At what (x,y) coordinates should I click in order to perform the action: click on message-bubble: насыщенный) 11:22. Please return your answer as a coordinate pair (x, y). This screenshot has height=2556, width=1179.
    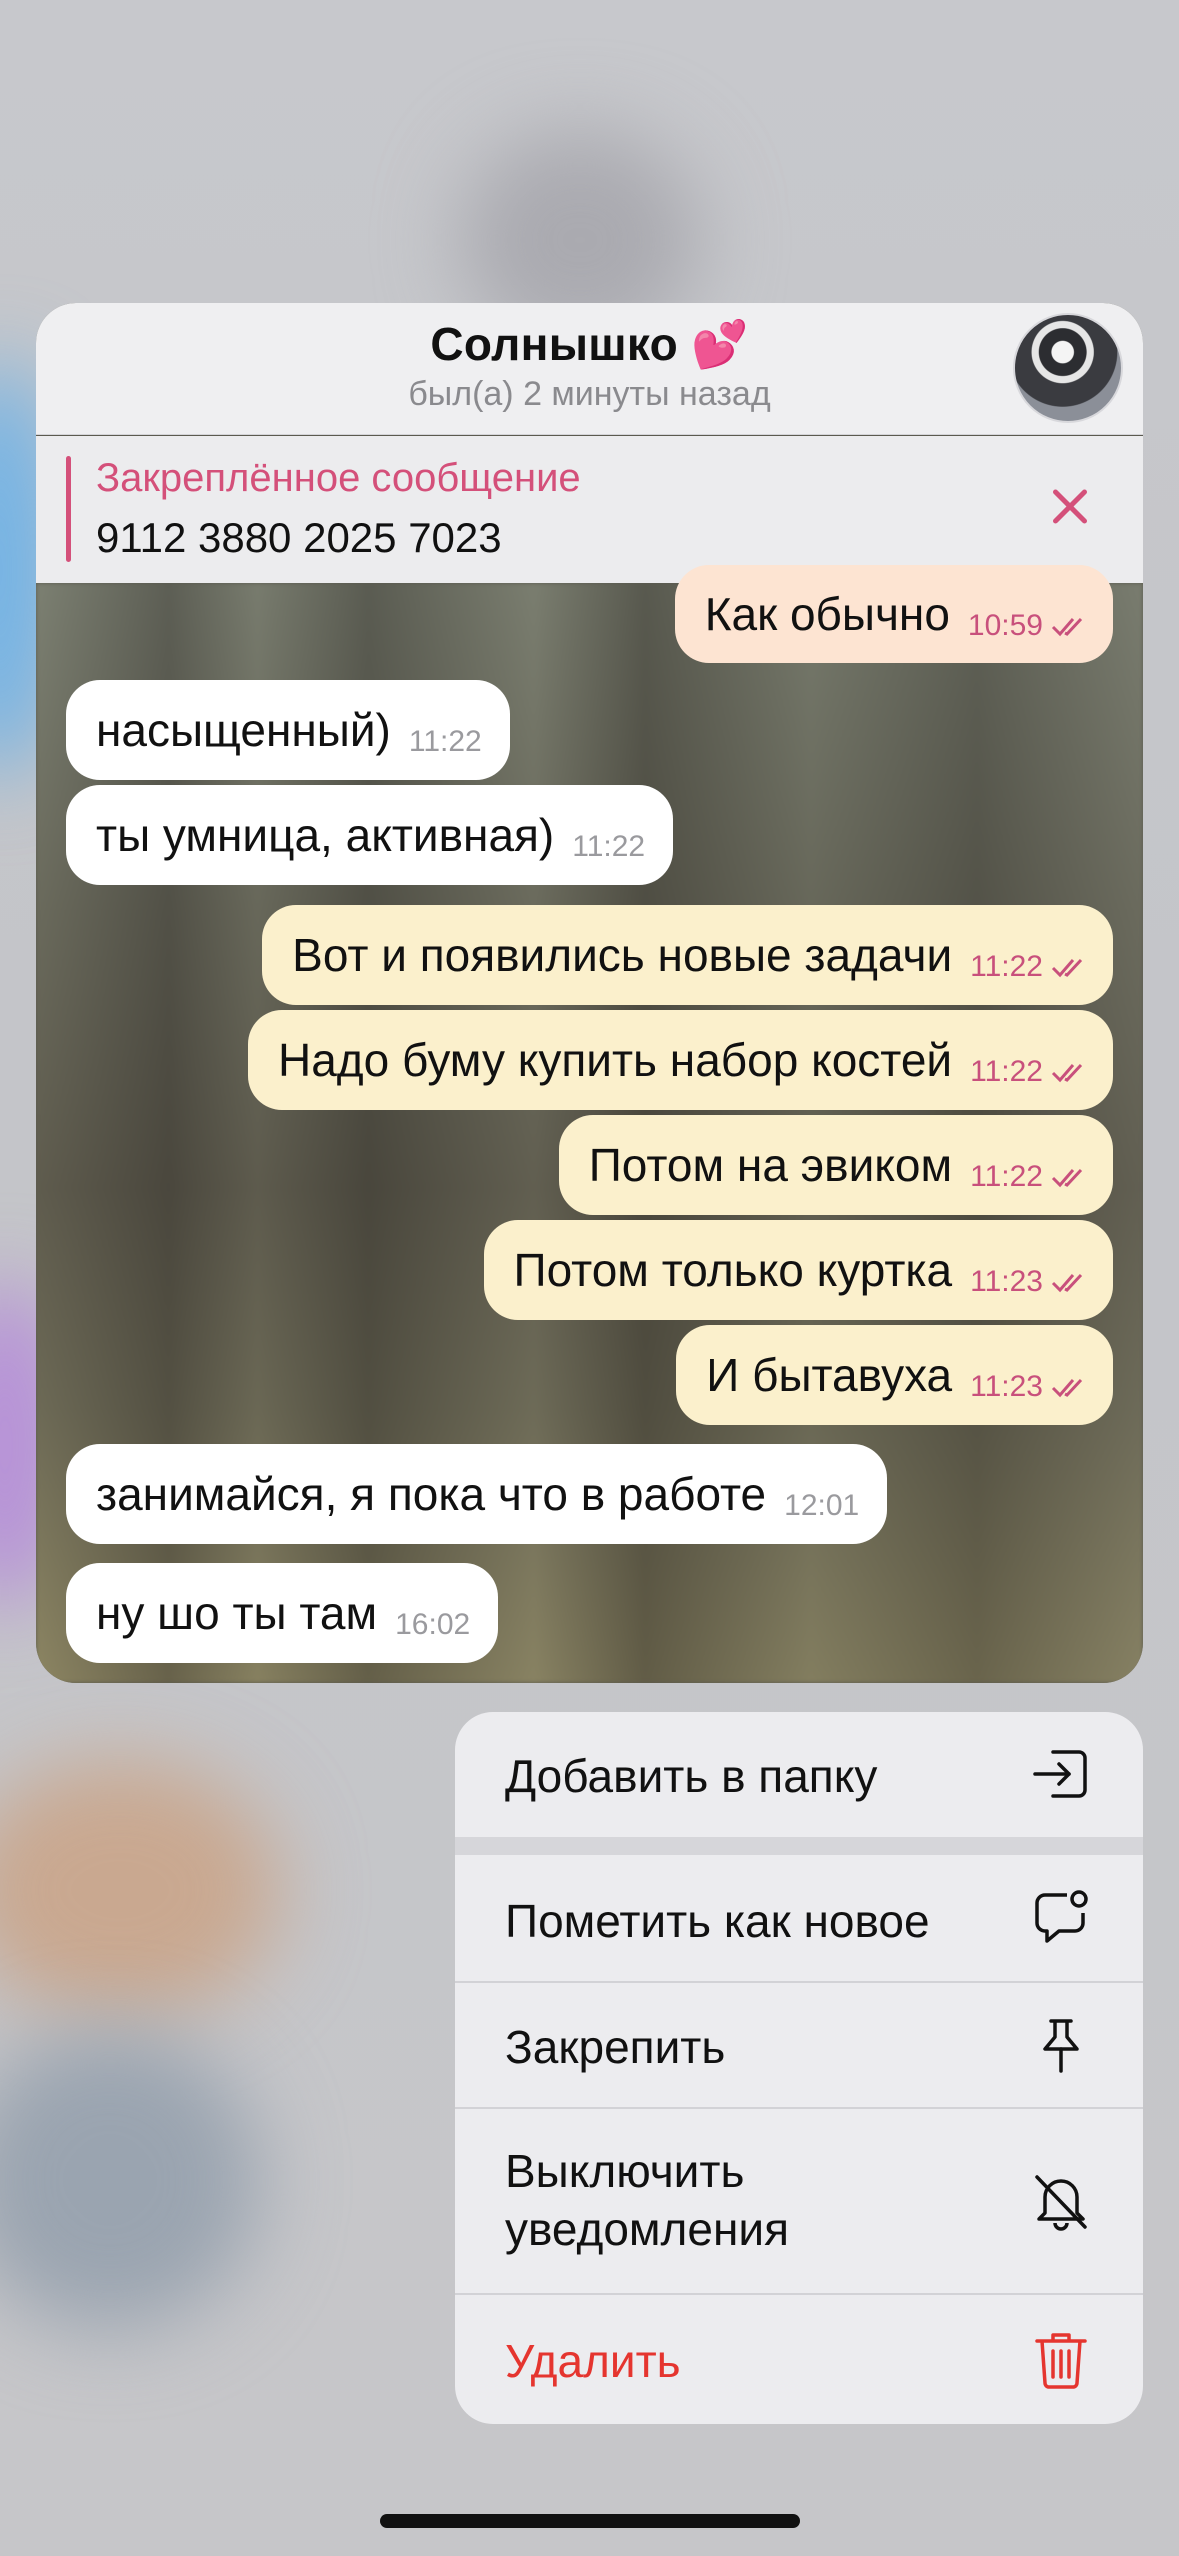
    Looking at the image, I should click on (288, 730).